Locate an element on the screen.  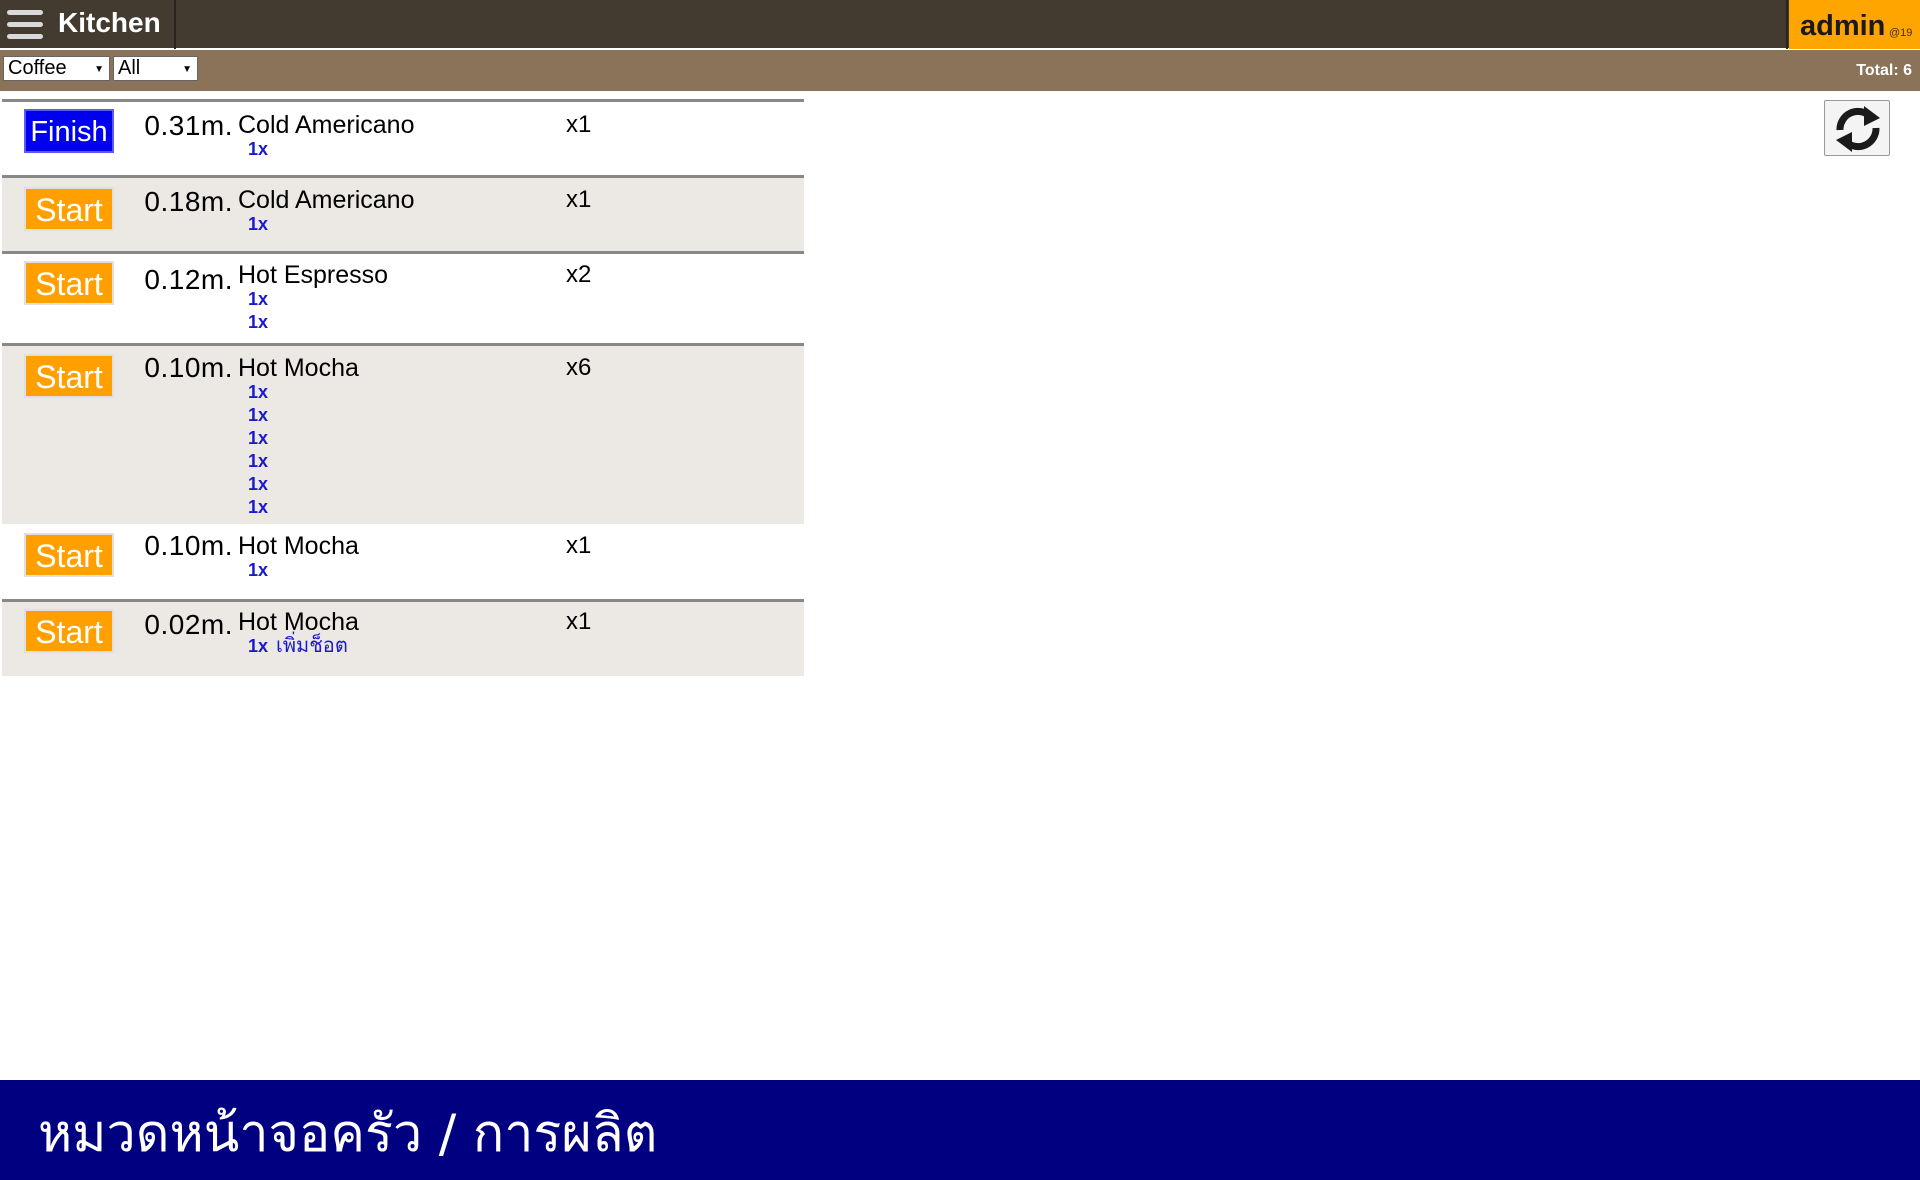
finish-button: Finish is located at coordinates (69, 131).